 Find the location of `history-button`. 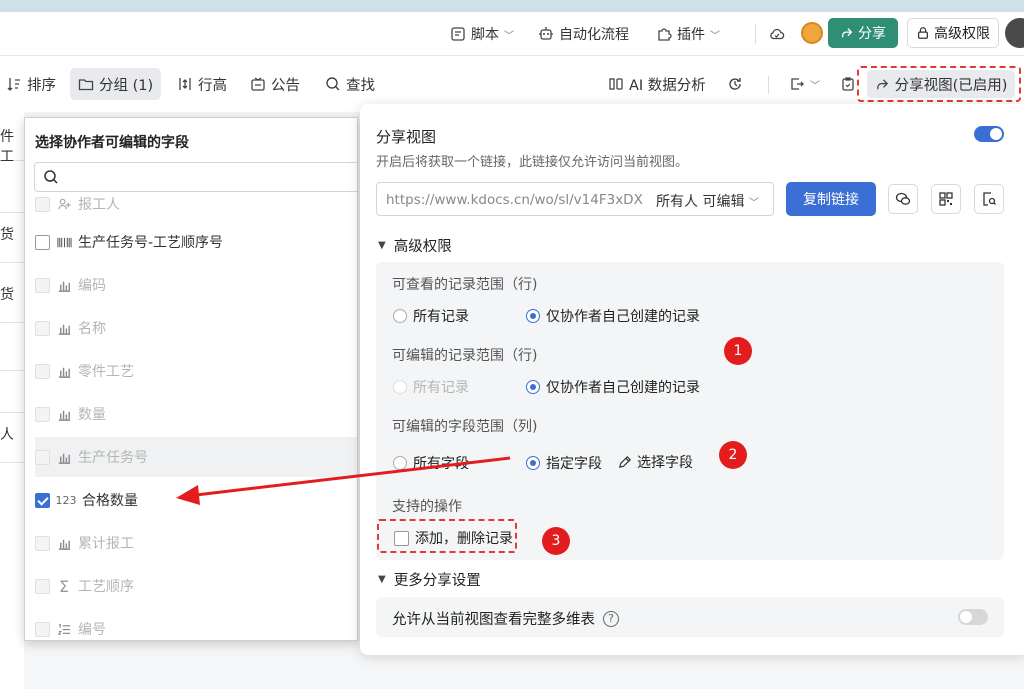

history-button is located at coordinates (735, 84).